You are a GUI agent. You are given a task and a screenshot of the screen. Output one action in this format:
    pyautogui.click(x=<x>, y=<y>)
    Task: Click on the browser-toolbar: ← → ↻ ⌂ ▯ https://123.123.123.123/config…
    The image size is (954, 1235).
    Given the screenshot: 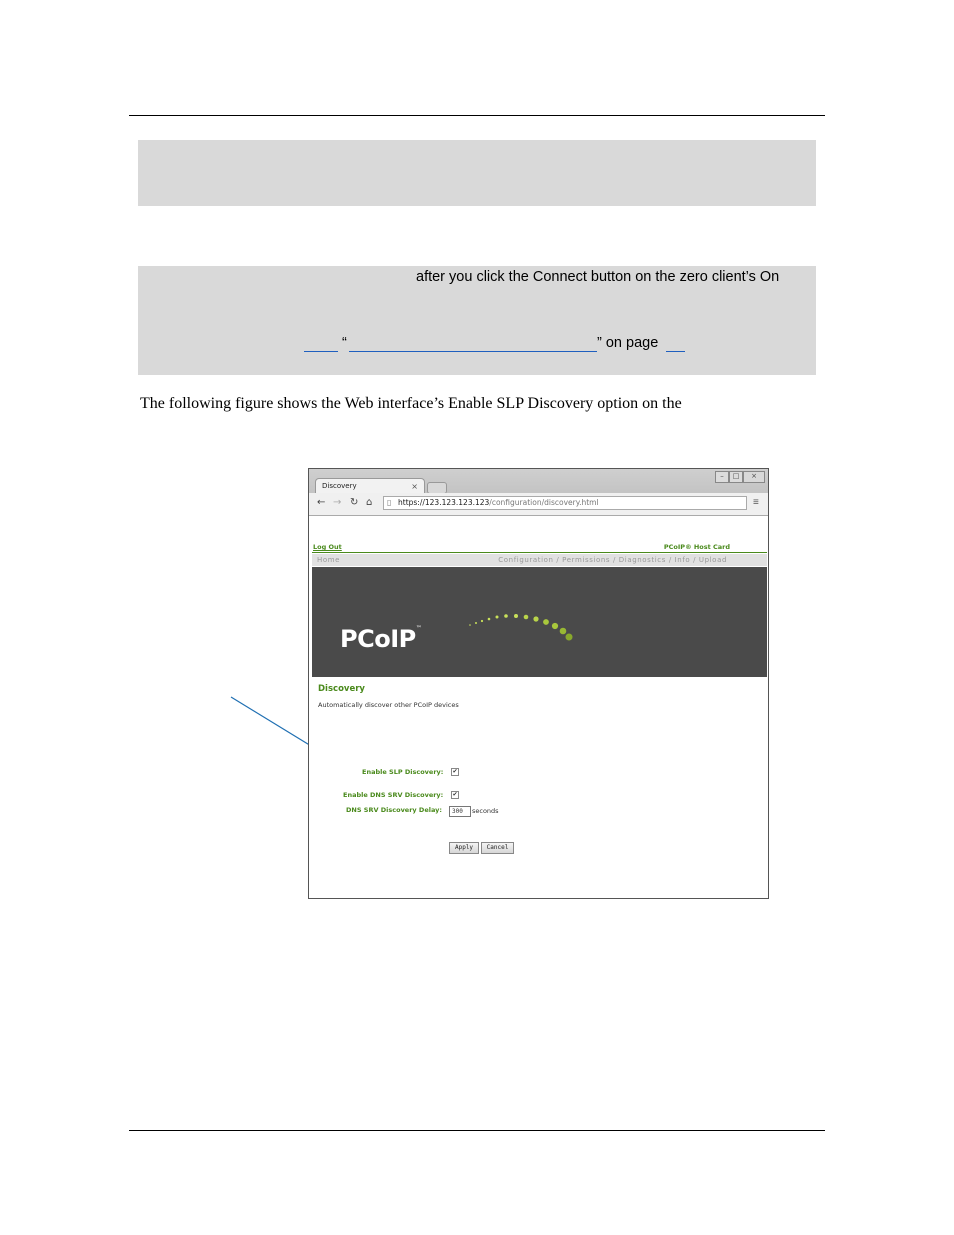 What is the action you would take?
    pyautogui.click(x=538, y=504)
    